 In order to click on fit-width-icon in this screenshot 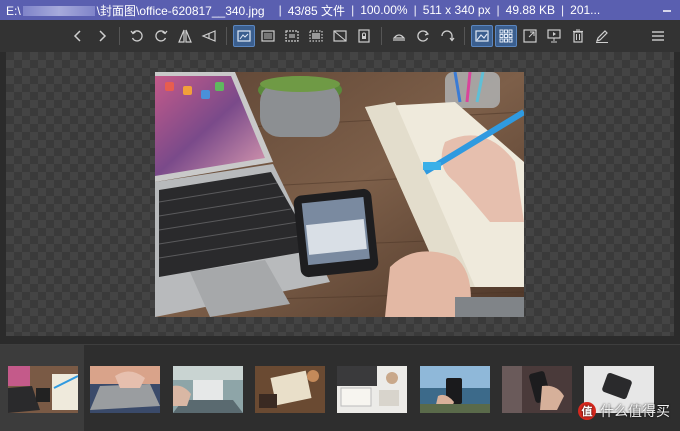, I will do `click(268, 36)`.